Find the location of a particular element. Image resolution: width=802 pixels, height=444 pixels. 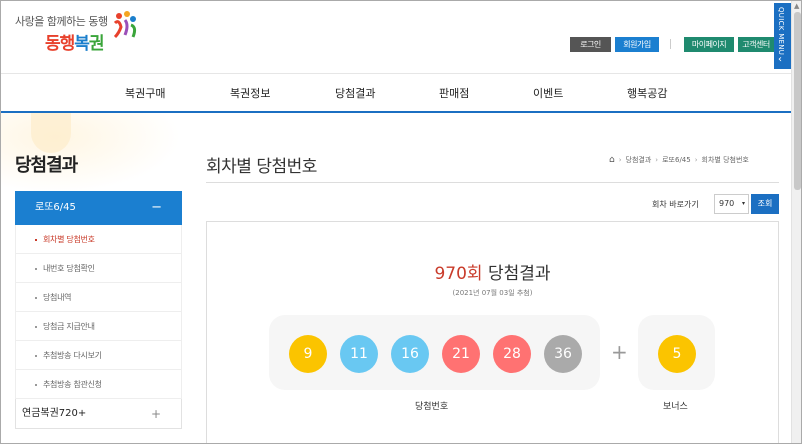

quick-menu-tab: QUICK MENU ‹ is located at coordinates (782, 36).